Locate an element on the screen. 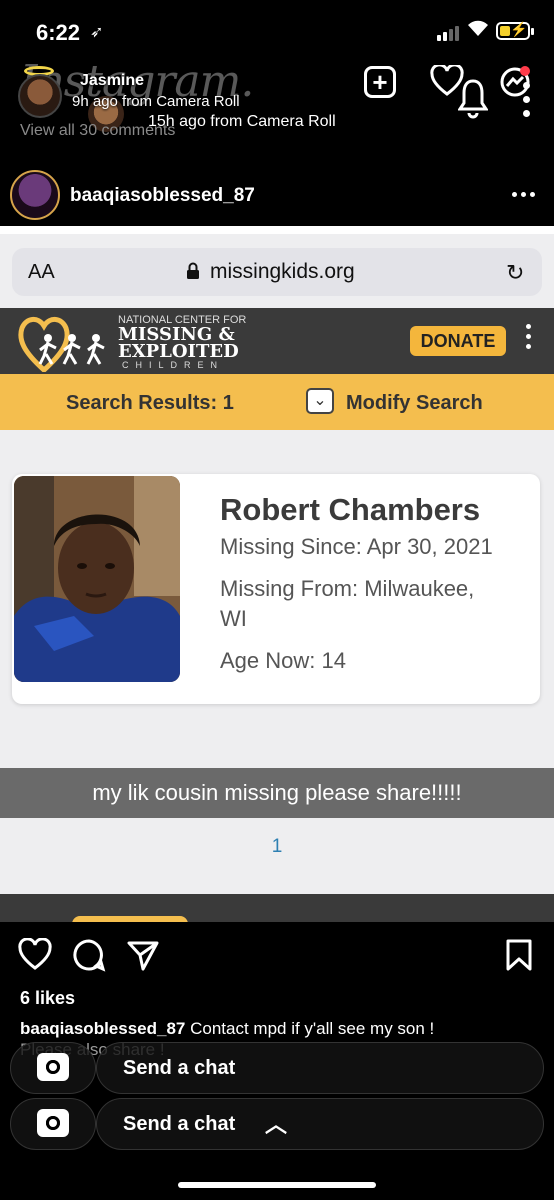 Image resolution: width=554 pixels, height=1200 pixels. location-arrow-icon: ➶ is located at coordinates (97, 32).